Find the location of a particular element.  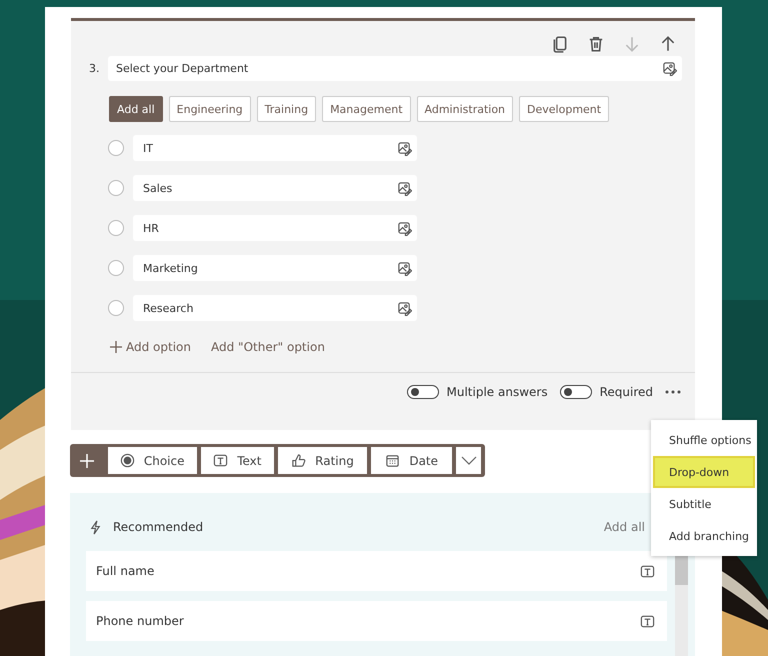

suggestion-chip: Administration is located at coordinates (465, 109).